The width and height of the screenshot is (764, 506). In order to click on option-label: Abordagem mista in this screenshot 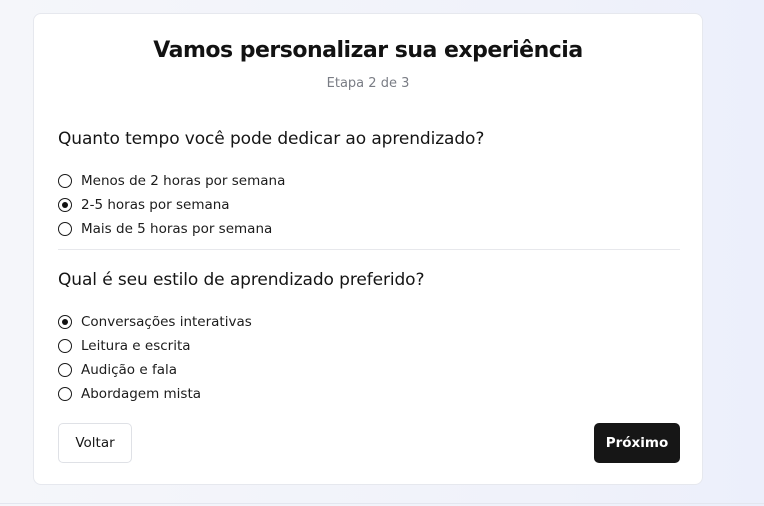, I will do `click(141, 394)`.